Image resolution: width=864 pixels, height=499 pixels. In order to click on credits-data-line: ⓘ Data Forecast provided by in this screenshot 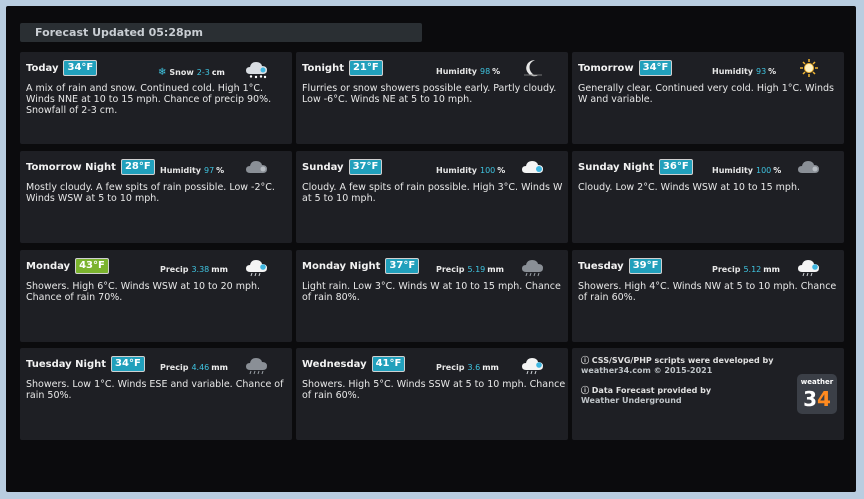, I will do `click(646, 390)`.